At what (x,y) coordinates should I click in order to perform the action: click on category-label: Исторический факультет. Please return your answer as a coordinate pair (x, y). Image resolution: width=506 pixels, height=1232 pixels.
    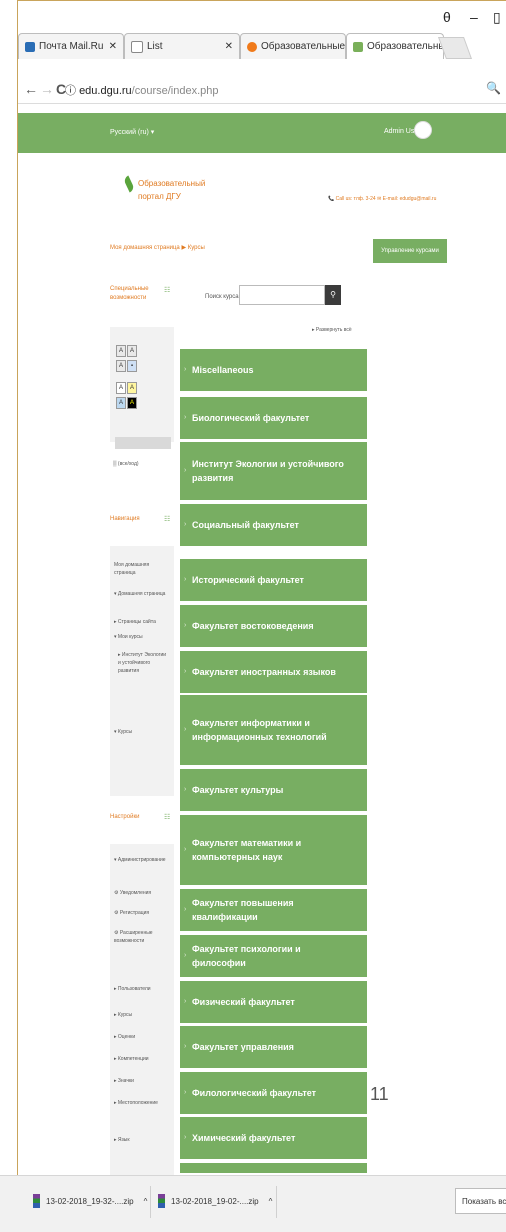
    Looking at the image, I should click on (248, 580).